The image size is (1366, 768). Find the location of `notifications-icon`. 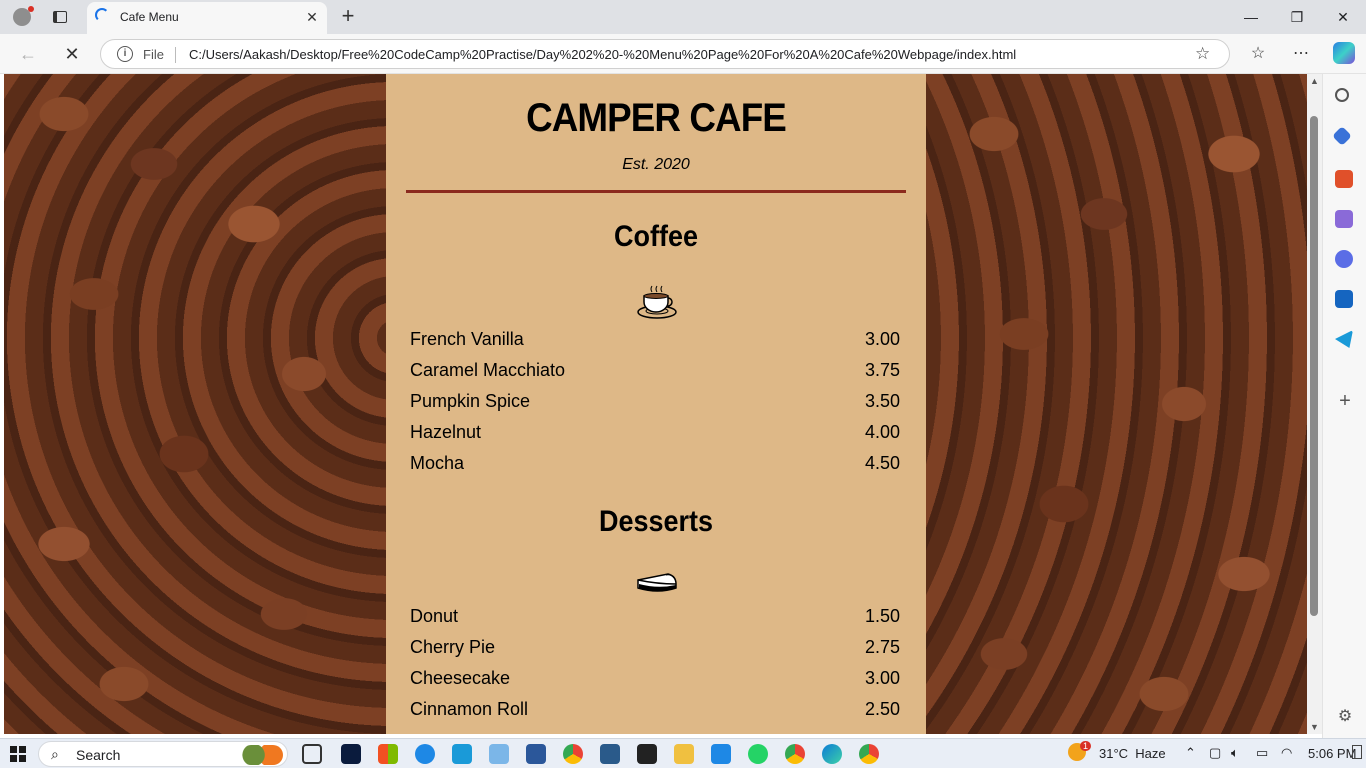

notifications-icon is located at coordinates (1357, 752).